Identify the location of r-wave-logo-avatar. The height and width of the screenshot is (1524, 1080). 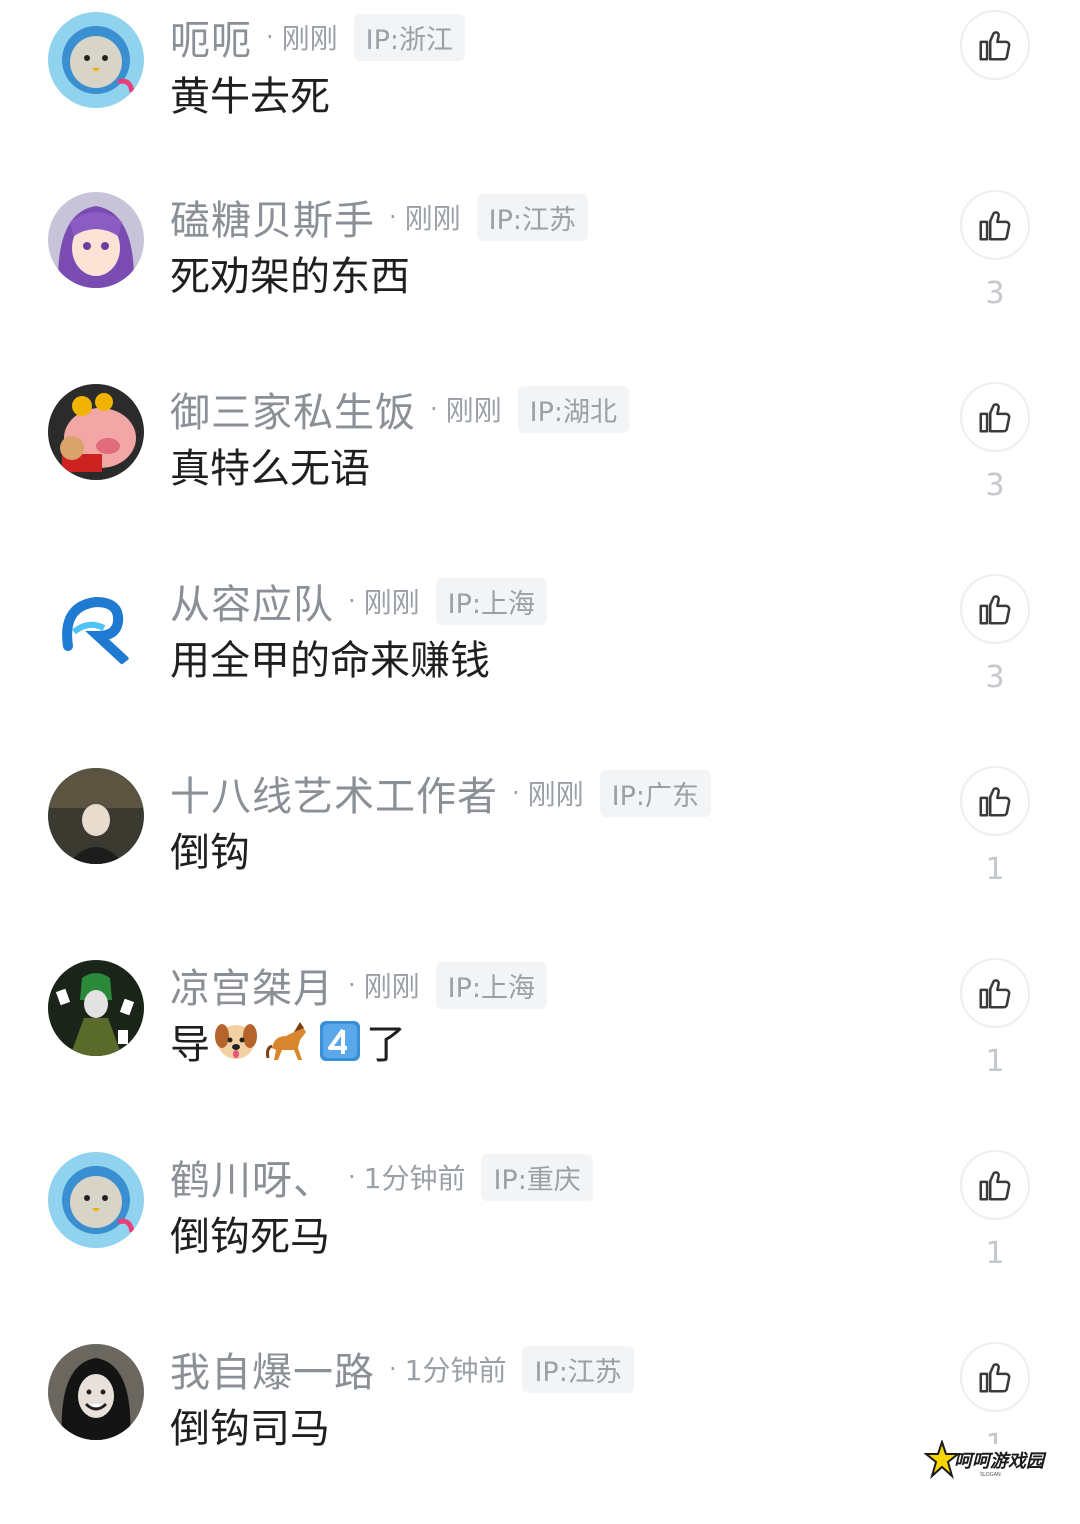
(96, 624).